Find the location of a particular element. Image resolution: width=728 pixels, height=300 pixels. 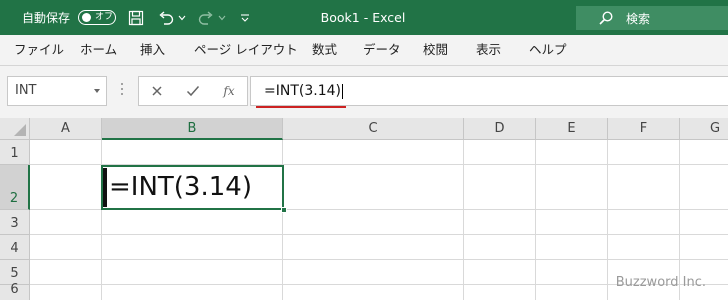

save-icon is located at coordinates (136, 17).